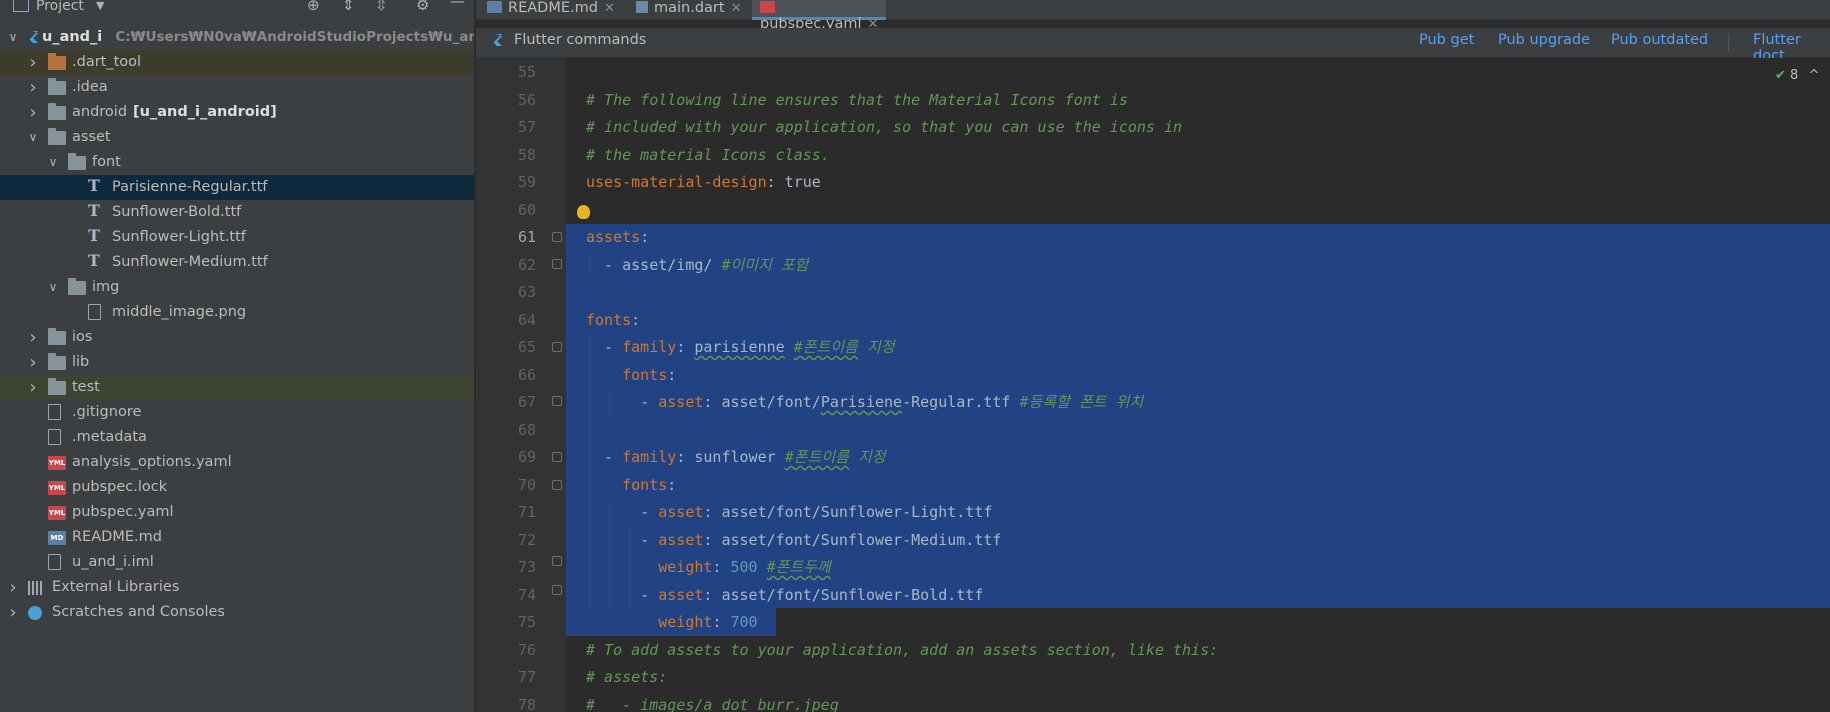 The image size is (1830, 712). I want to click on code-line: 63, so click(506, 292).